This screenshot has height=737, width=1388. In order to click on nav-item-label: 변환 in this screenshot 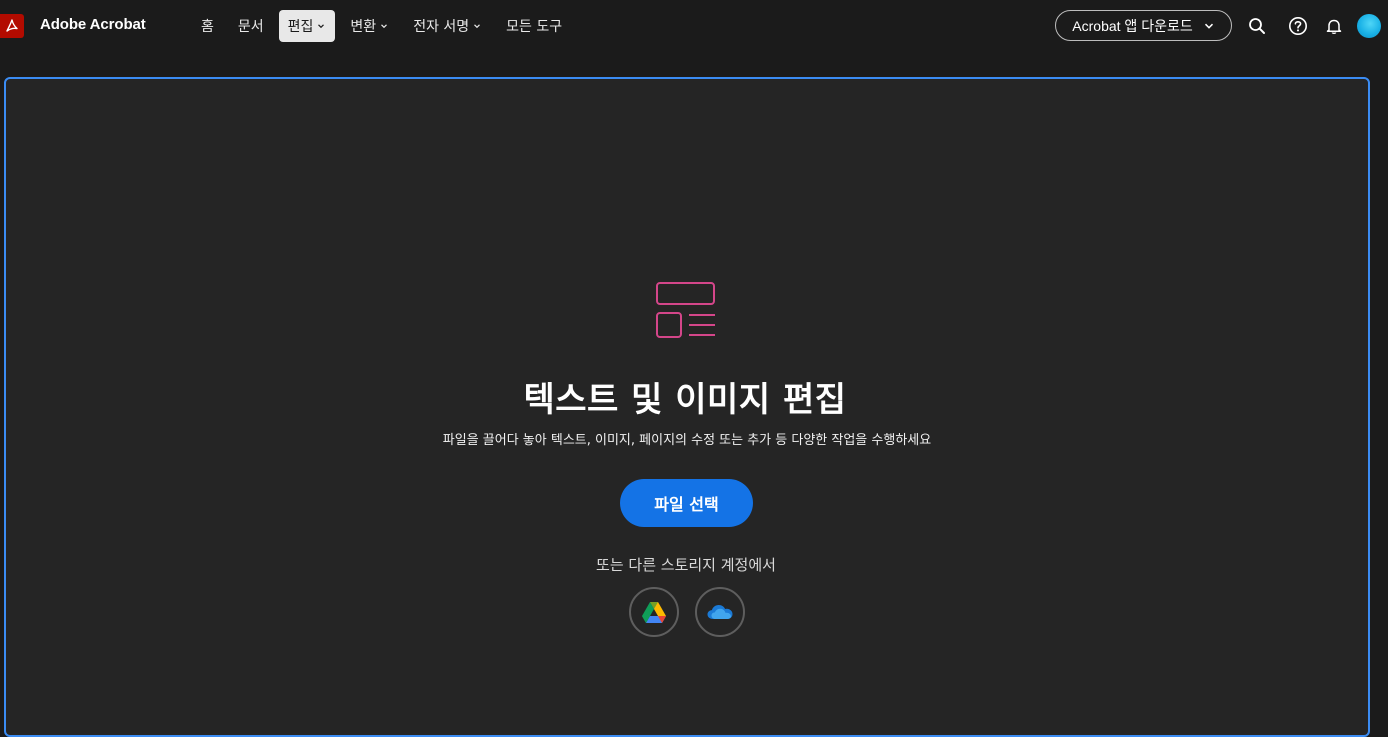, I will do `click(363, 27)`.